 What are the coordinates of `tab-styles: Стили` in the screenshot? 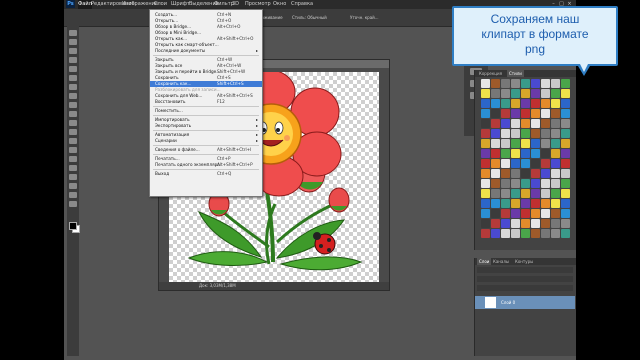 It's located at (515, 73).